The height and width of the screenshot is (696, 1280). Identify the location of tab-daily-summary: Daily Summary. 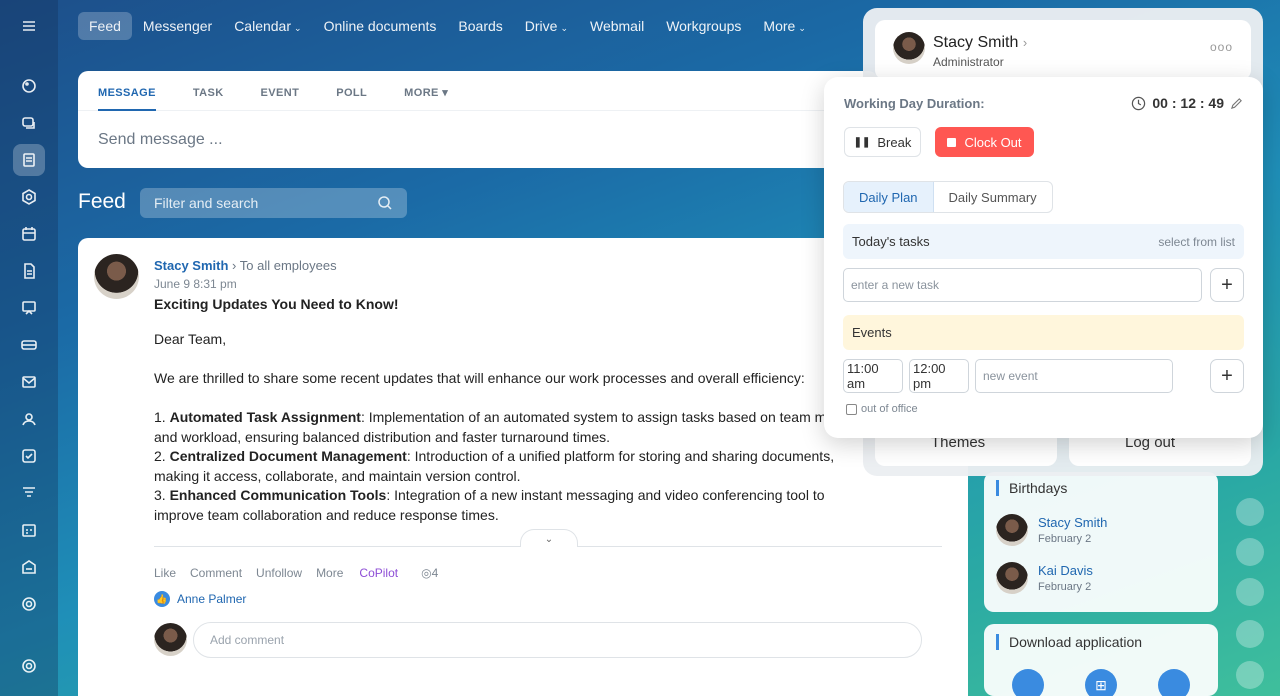
(993, 197).